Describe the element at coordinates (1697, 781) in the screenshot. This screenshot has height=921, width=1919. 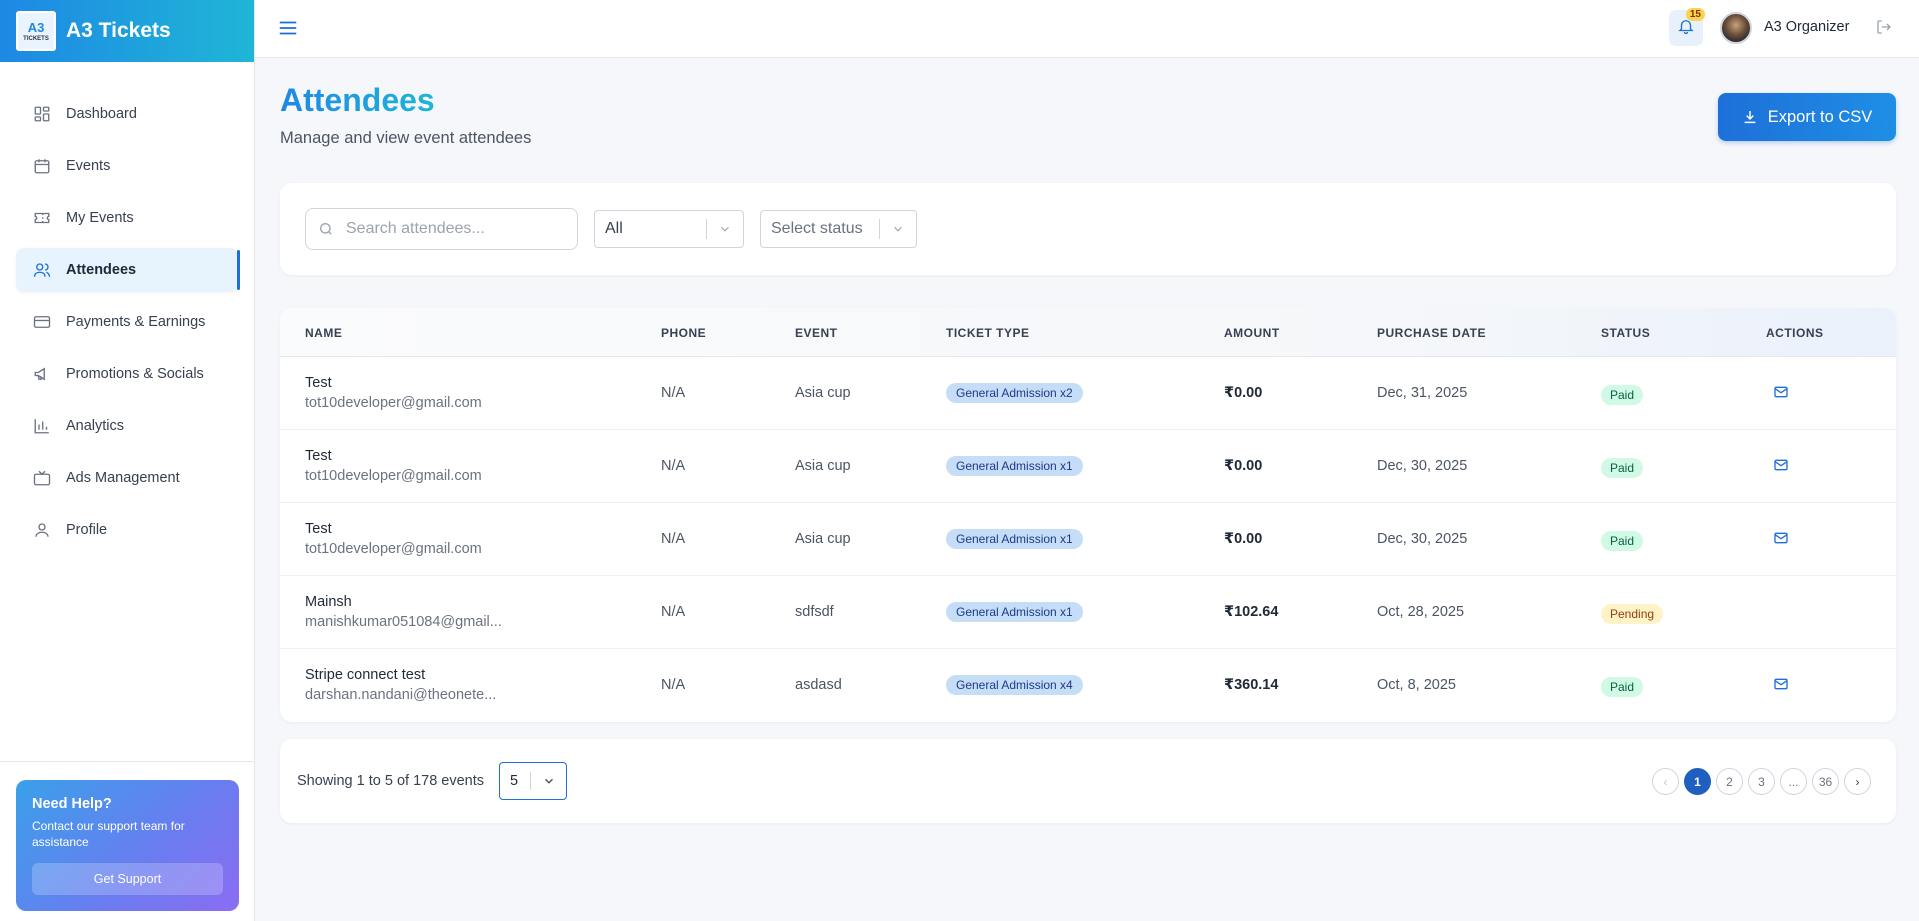
I see `page-button-1: 1` at that location.